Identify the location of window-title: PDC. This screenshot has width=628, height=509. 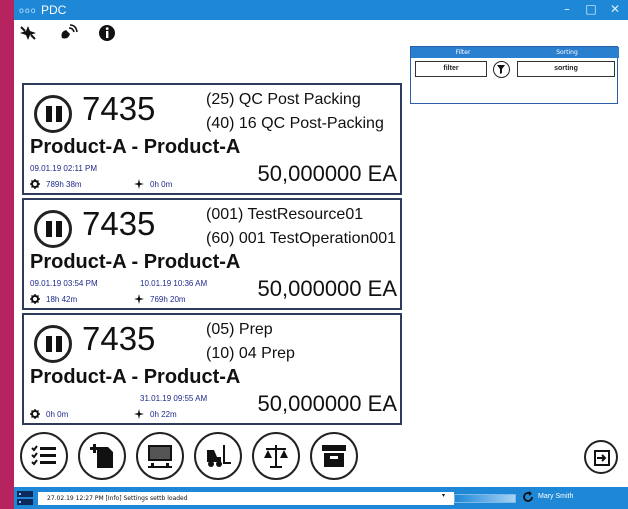
(54, 10).